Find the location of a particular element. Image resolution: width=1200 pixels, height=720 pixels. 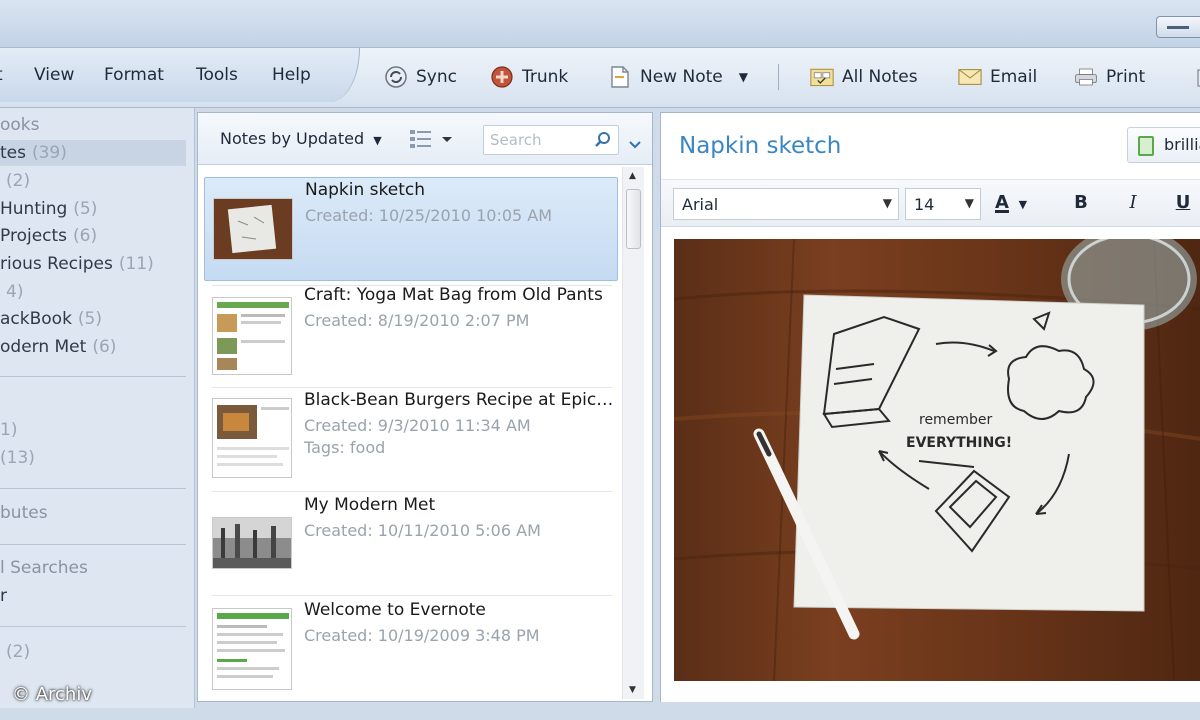

minimize-button is located at coordinates (1178, 27).